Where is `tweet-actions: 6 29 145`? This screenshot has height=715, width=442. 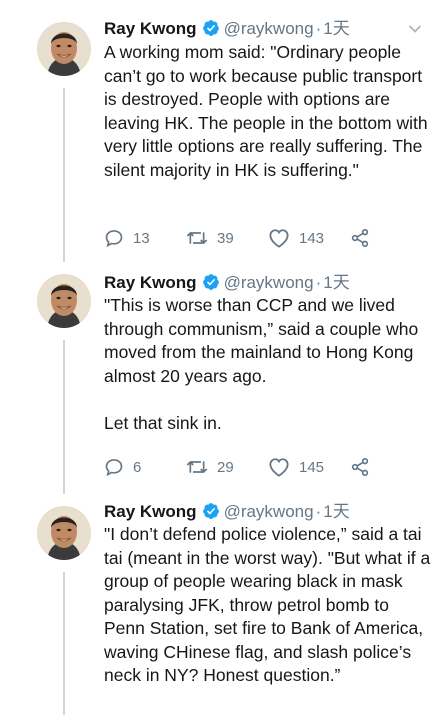 tweet-actions: 6 29 145 is located at coordinates (254, 467).